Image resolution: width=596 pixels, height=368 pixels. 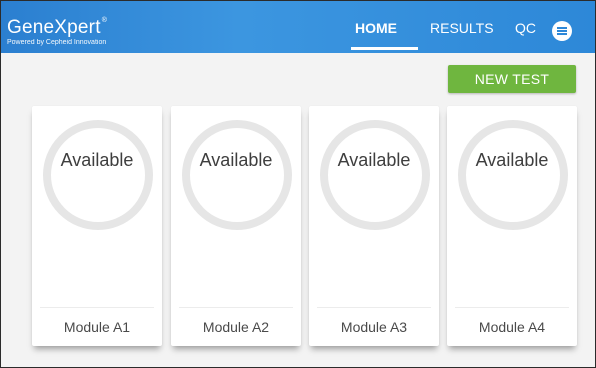 I want to click on brand-name: GeneXpert®, so click(x=57, y=24).